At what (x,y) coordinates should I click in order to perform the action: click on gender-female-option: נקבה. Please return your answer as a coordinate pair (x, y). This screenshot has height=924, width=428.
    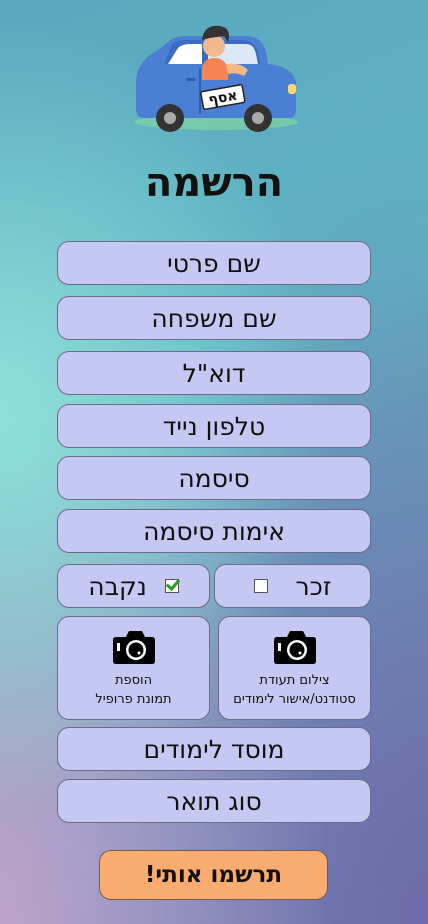
    Looking at the image, I should click on (133, 586).